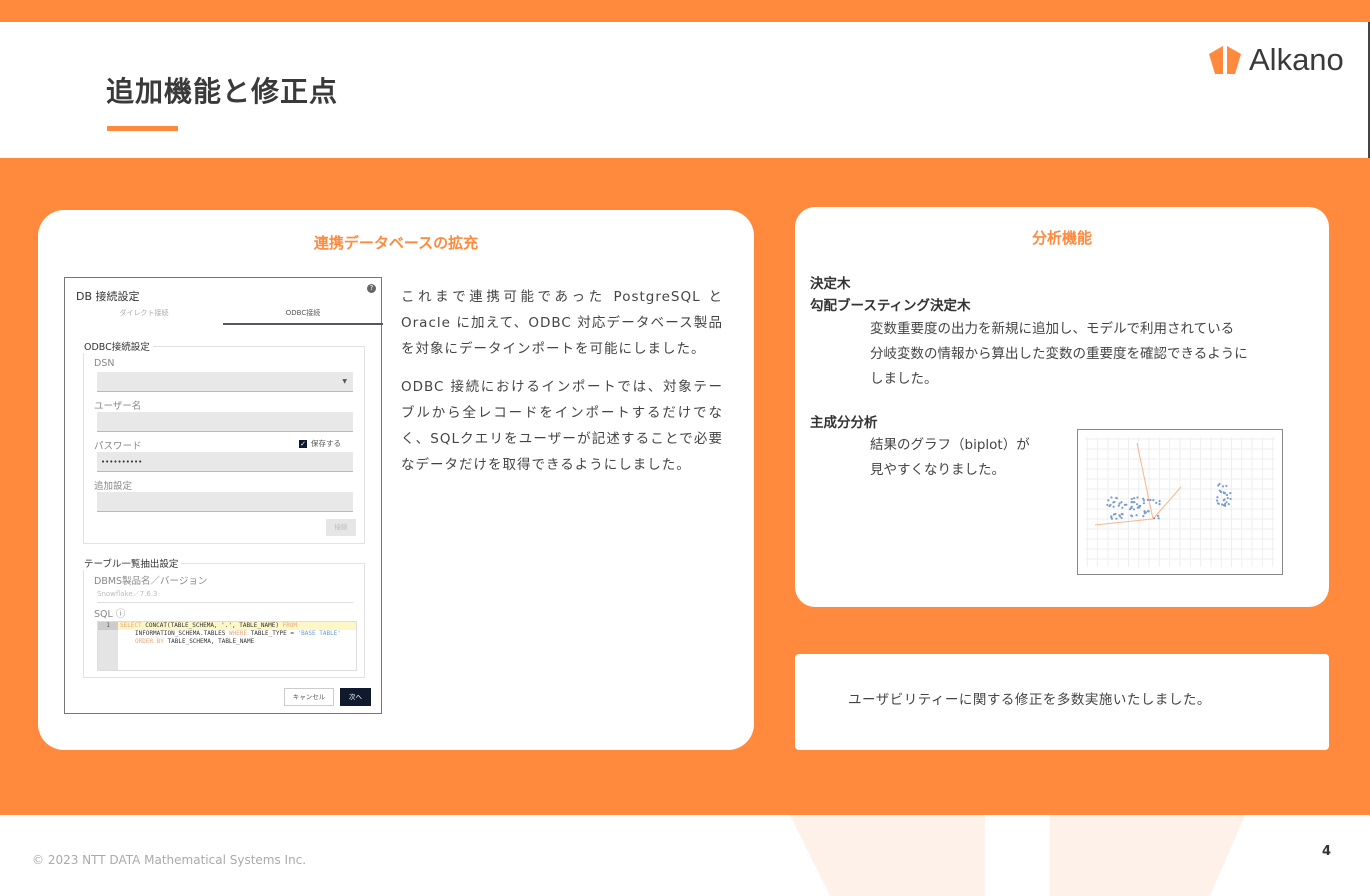  What do you see at coordinates (830, 284) in the screenshot?
I see `decision-tree-heading: 決定木` at bounding box center [830, 284].